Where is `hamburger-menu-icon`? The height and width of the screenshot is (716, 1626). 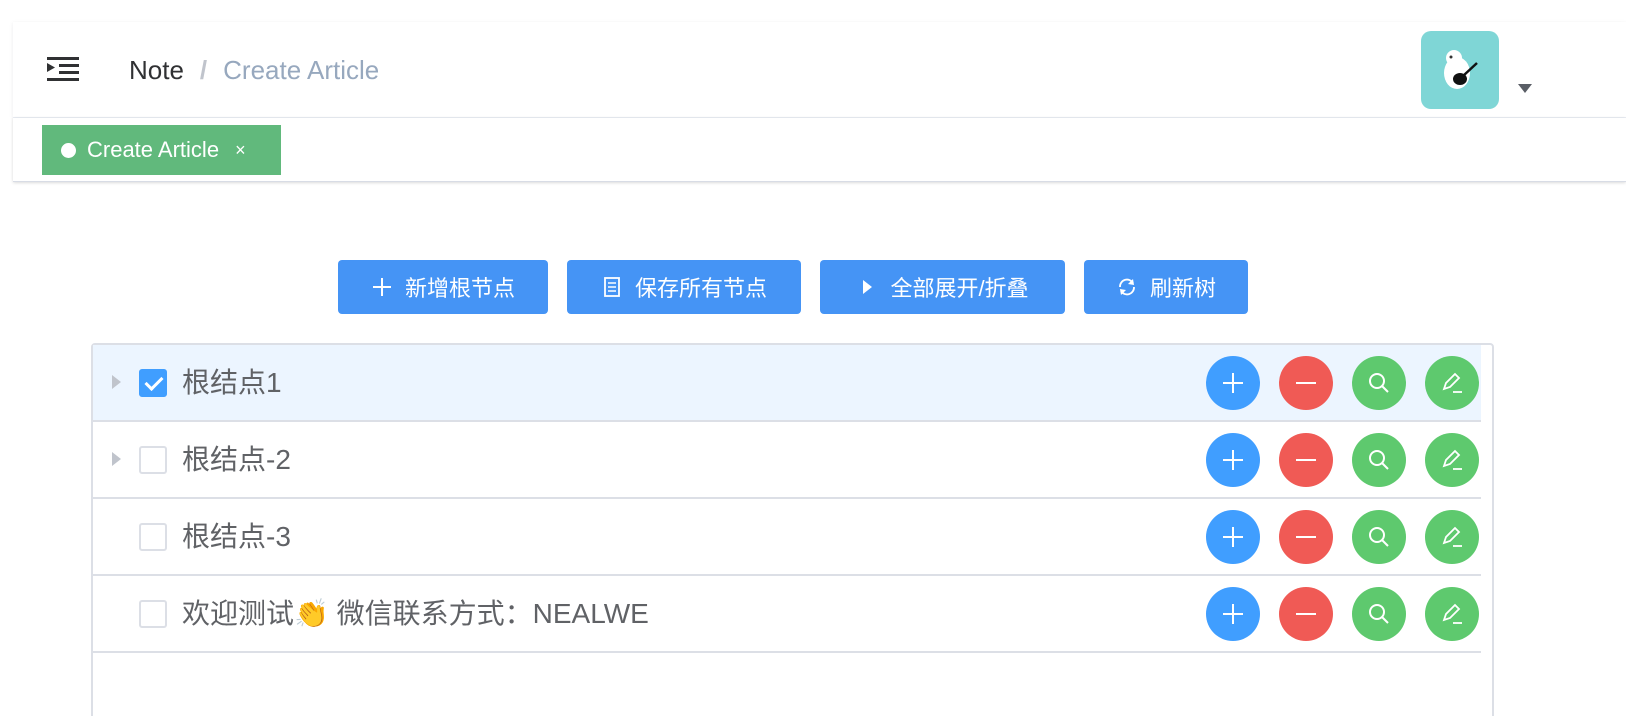
hamburger-menu-icon is located at coordinates (63, 69).